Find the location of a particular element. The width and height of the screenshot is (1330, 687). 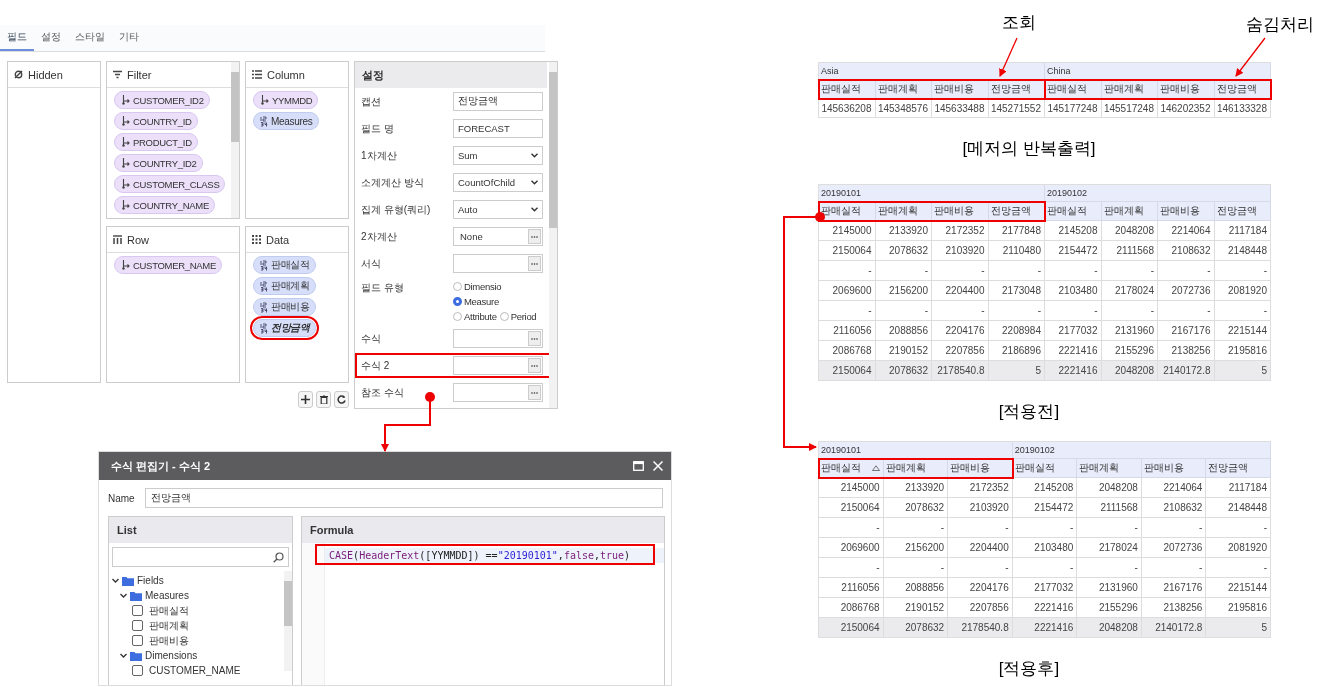

field-chip: COUNTRY_NAME is located at coordinates (164, 205).